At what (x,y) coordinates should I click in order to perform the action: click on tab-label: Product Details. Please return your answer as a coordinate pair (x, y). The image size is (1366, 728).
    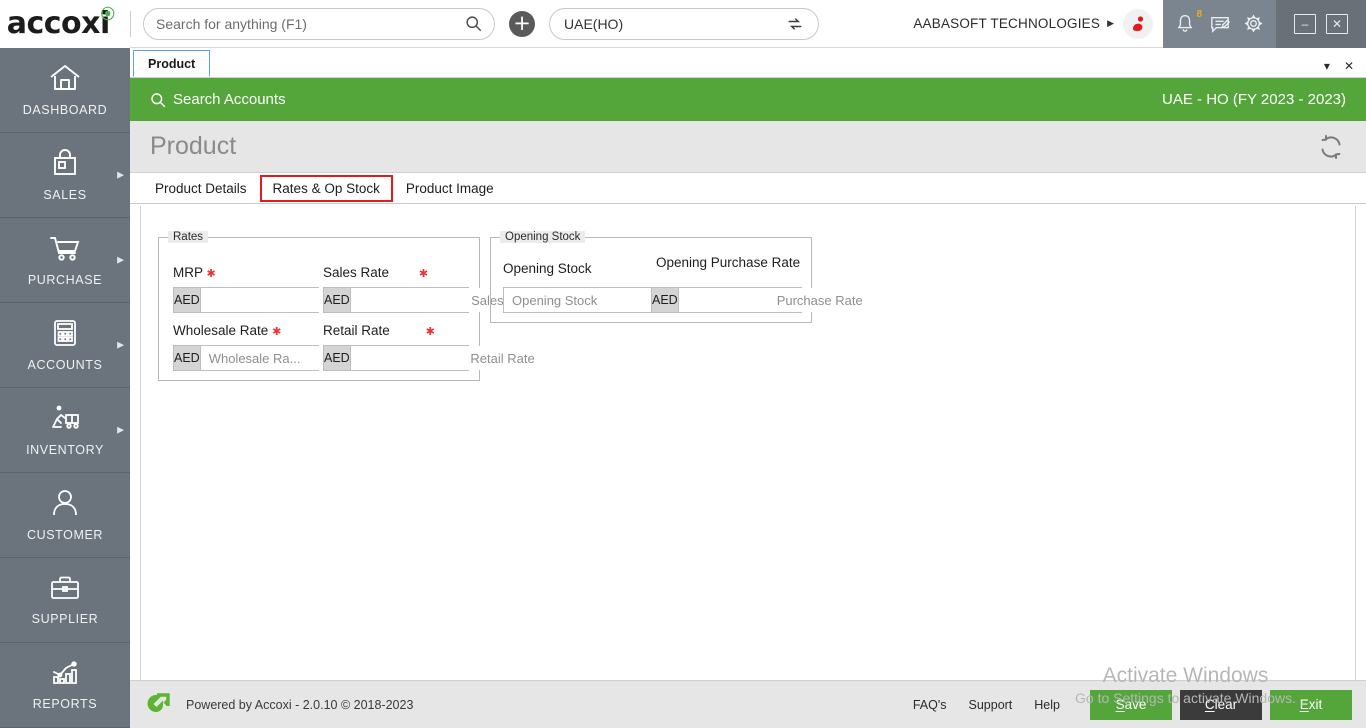
    Looking at the image, I should click on (201, 188).